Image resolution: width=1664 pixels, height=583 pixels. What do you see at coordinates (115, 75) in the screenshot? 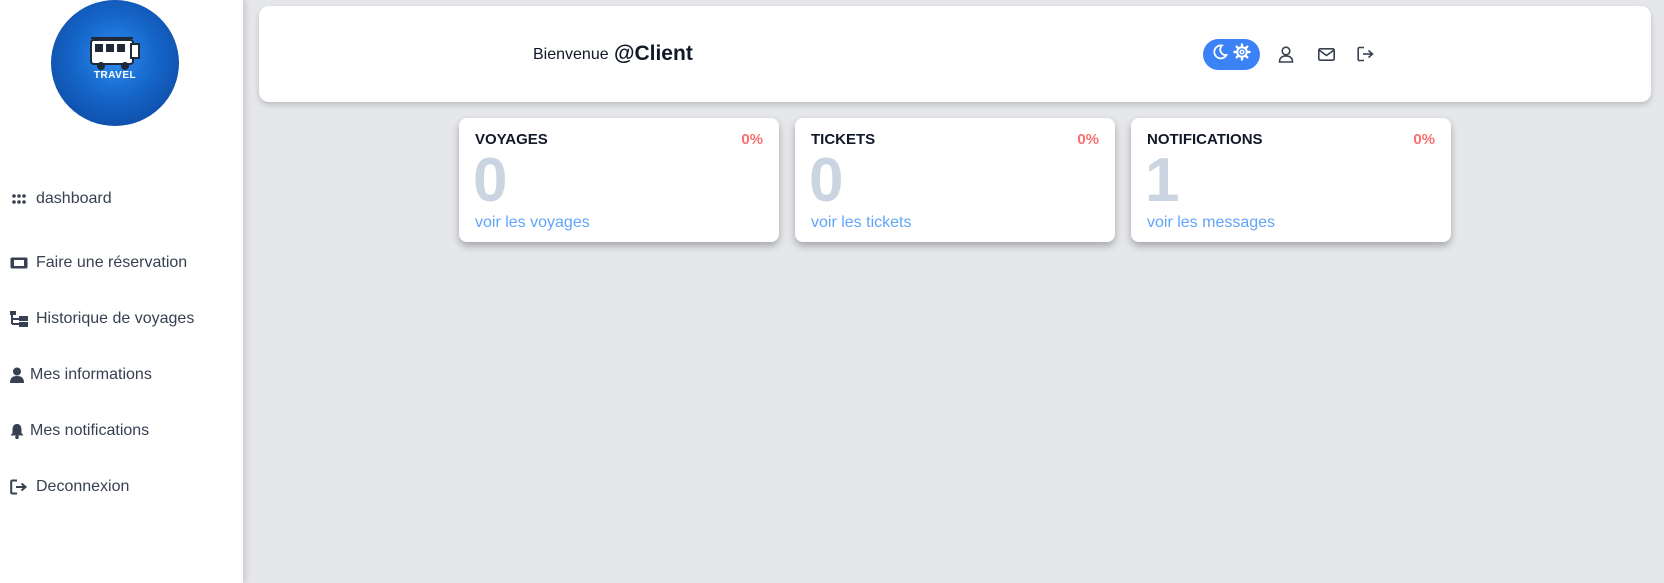
I see `logo-text: TRAVEL` at bounding box center [115, 75].